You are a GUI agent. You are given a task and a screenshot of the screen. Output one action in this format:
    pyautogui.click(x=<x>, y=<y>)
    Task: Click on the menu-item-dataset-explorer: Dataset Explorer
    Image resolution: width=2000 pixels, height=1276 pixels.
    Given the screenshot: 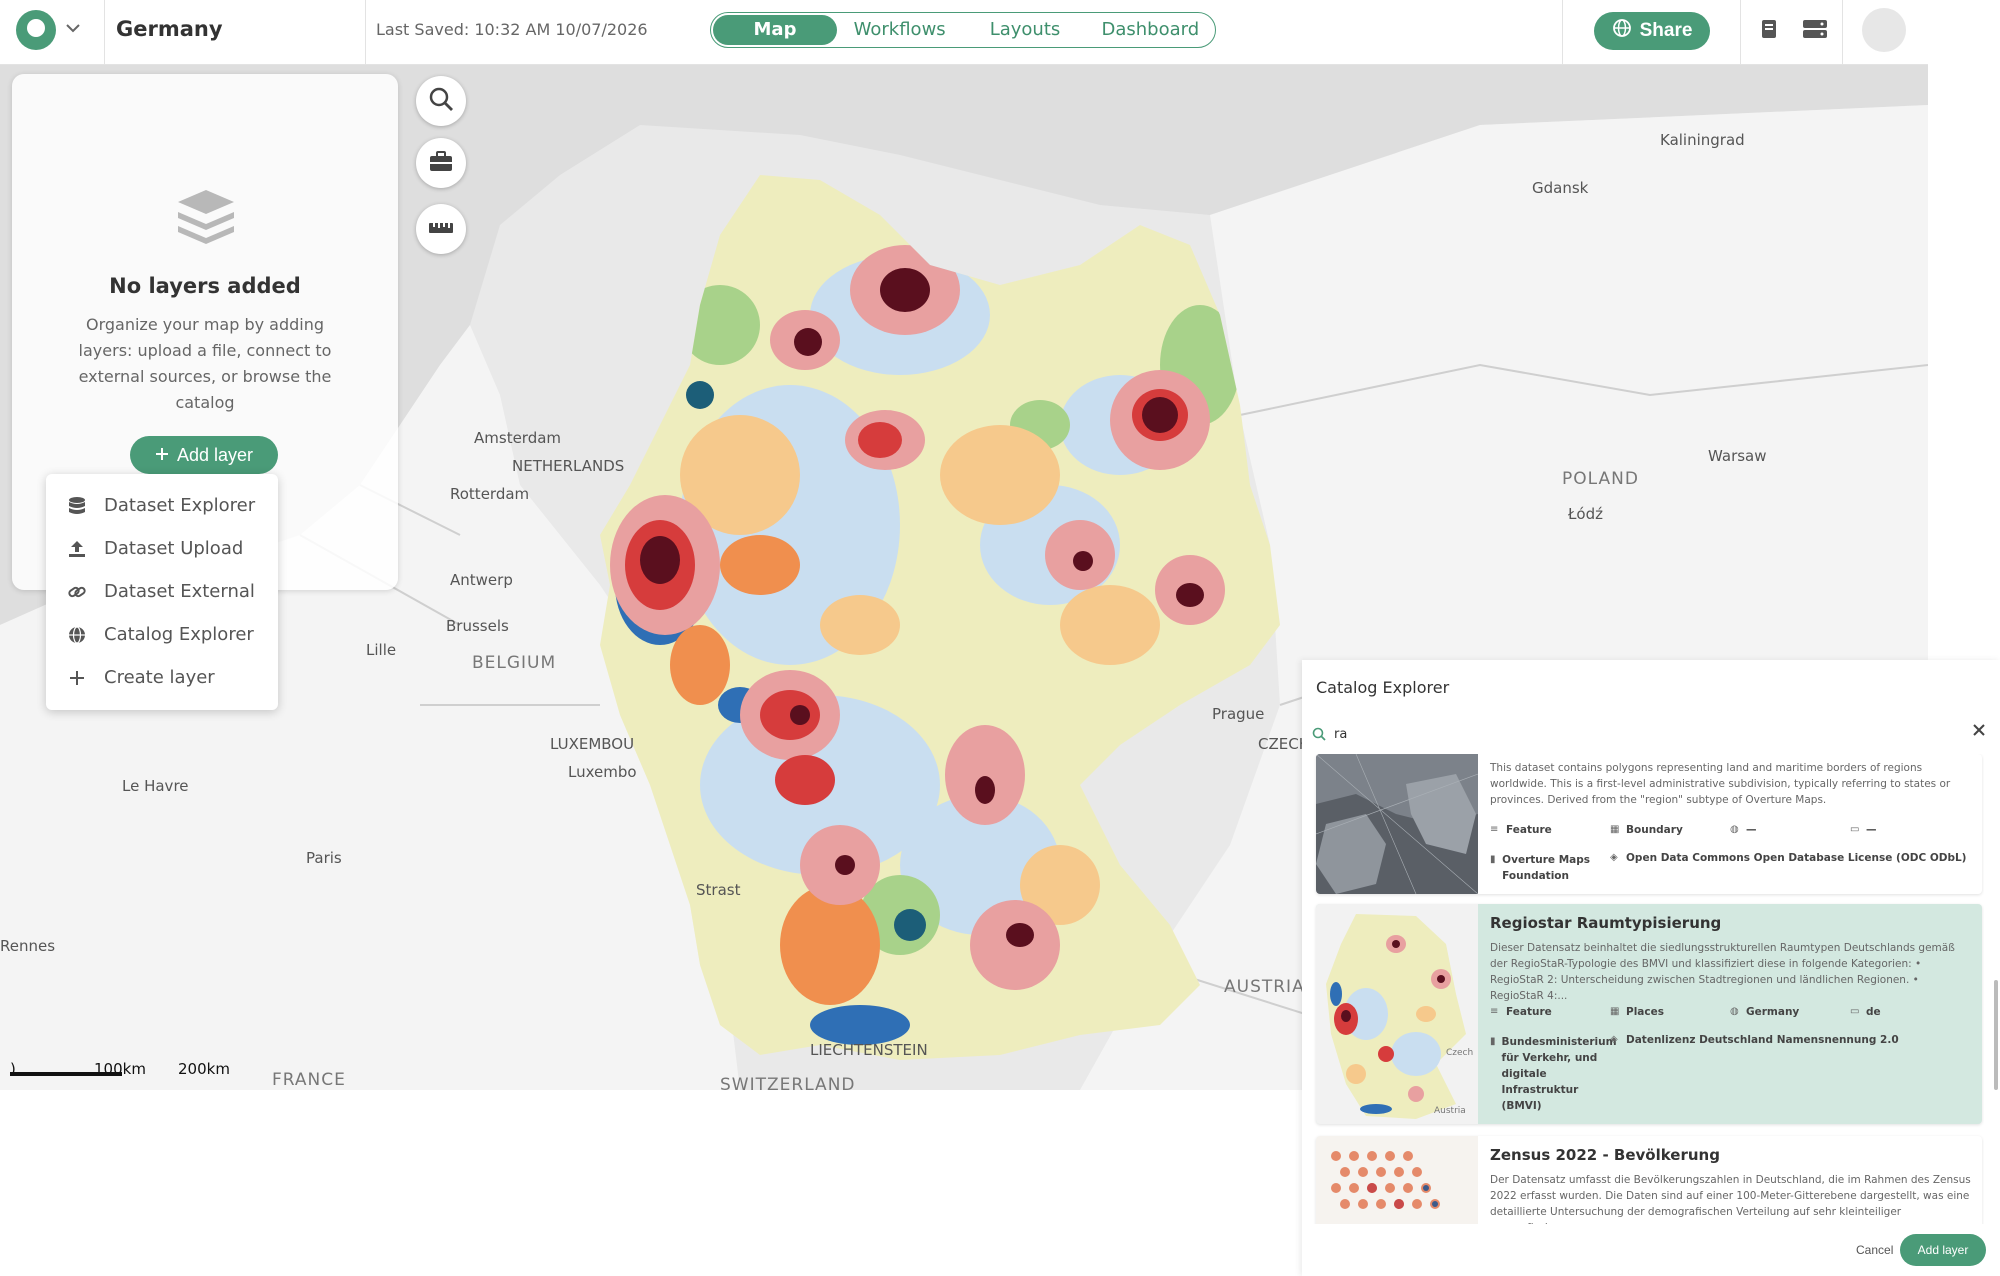 What is the action you would take?
    pyautogui.click(x=162, y=505)
    